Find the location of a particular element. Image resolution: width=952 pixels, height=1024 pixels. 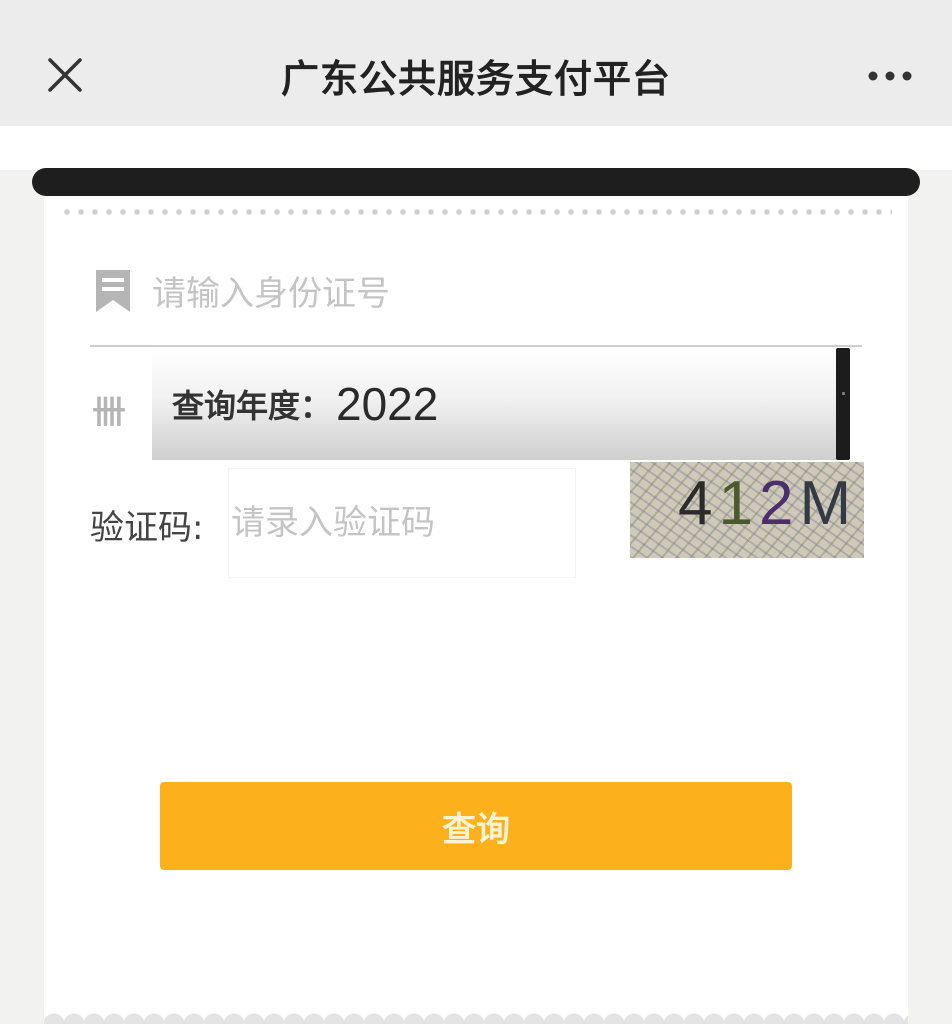

page-title: 广东公共服务支付平台 is located at coordinates (475, 79).